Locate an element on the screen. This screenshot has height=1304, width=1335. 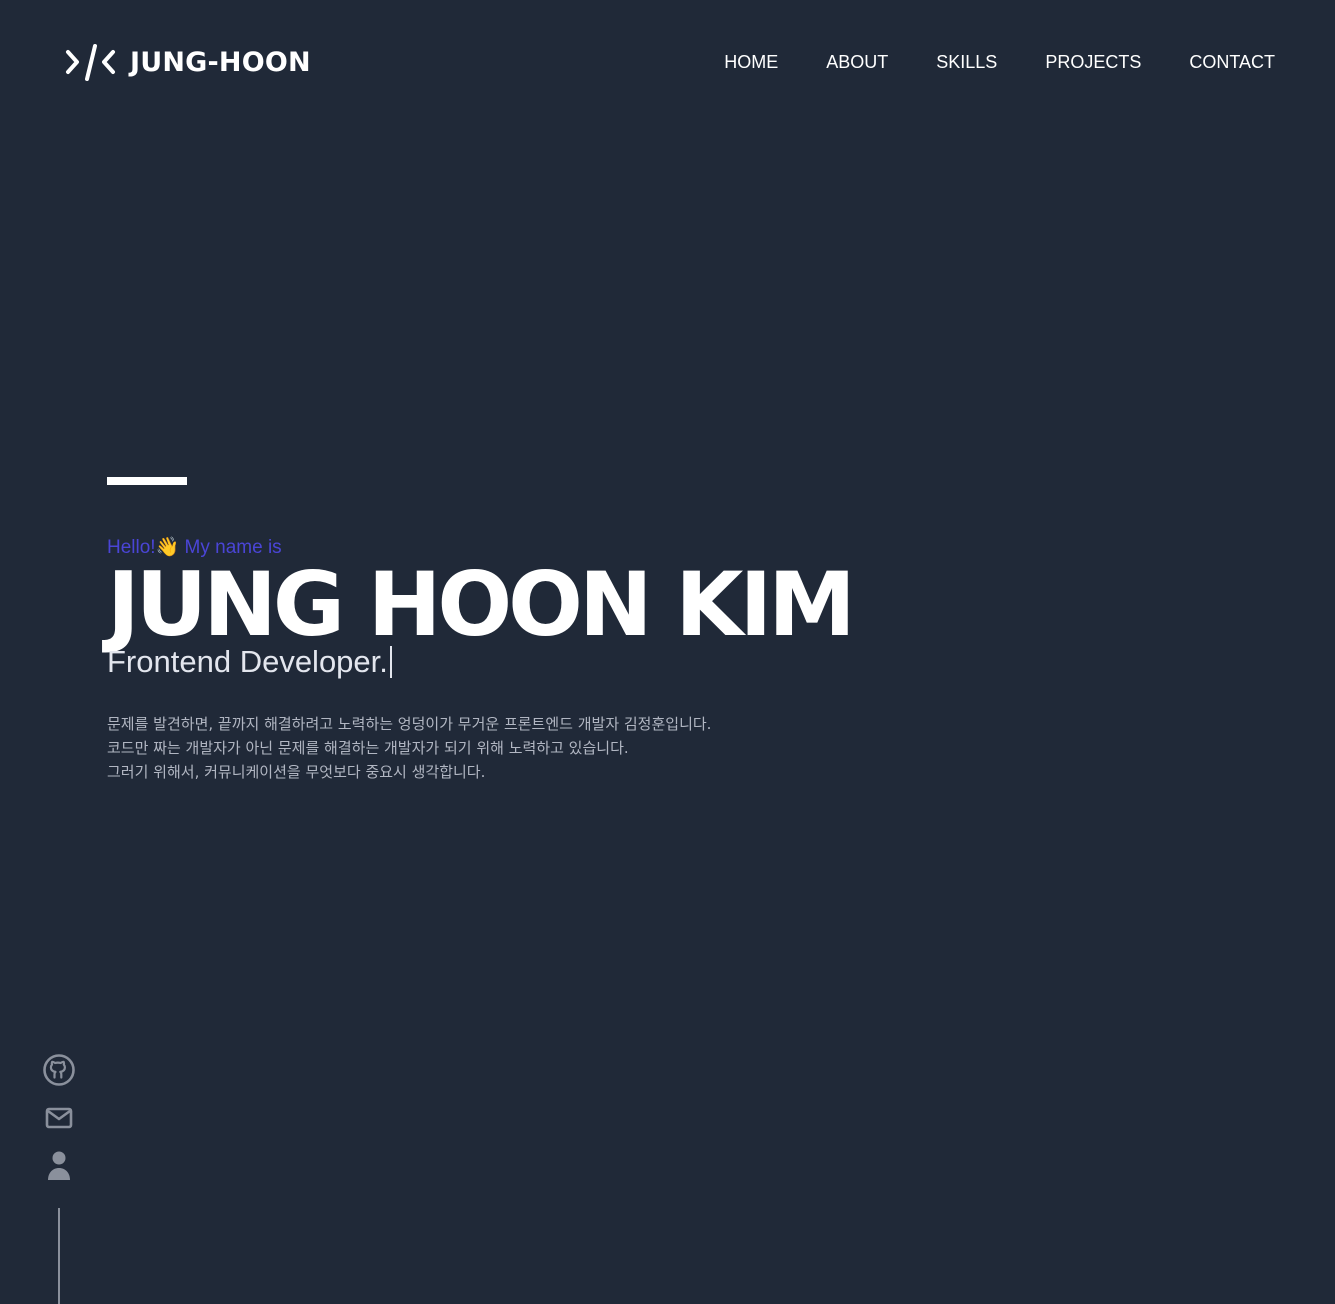
nav-projects: PROJECTS is located at coordinates (1093, 62).